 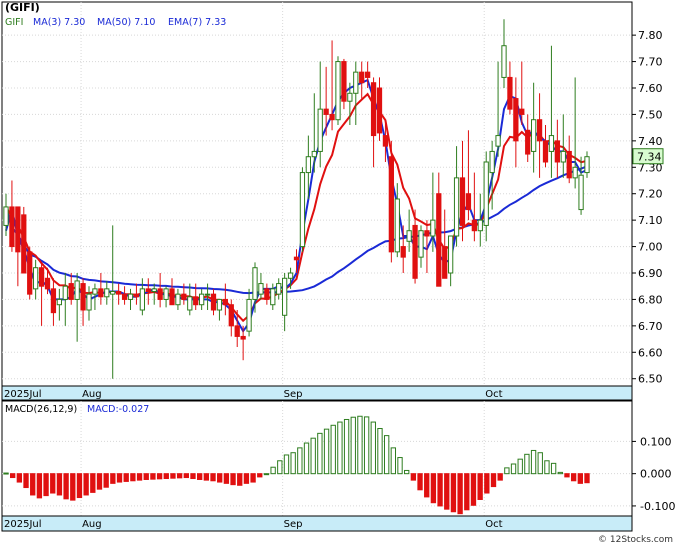 What do you see at coordinates (650, 299) in the screenshot?
I see `price-tick-label: 6.80` at bounding box center [650, 299].